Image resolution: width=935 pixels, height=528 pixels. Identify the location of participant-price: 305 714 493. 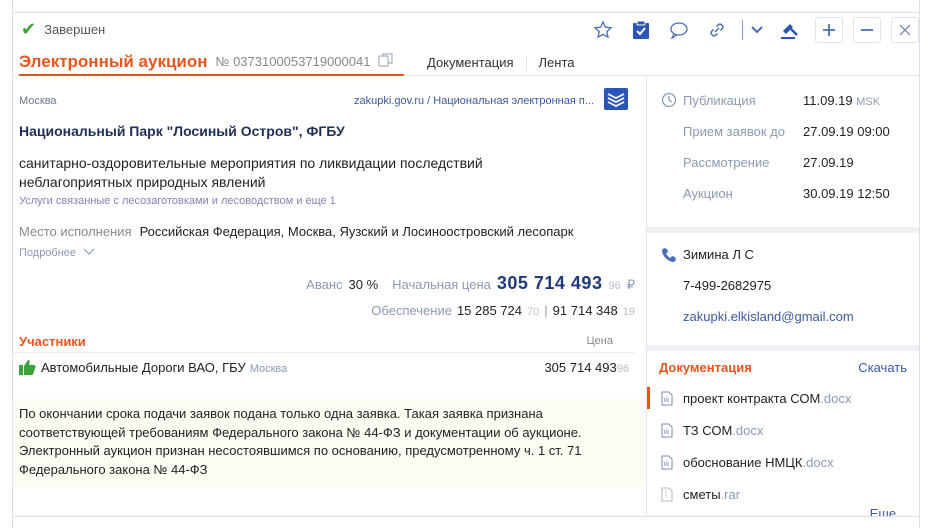
(580, 367).